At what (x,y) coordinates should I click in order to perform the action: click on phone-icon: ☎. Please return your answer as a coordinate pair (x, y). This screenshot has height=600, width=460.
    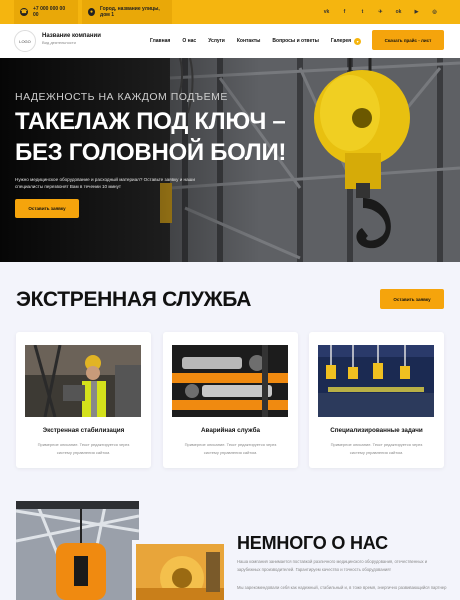
    Looking at the image, I should click on (24, 12).